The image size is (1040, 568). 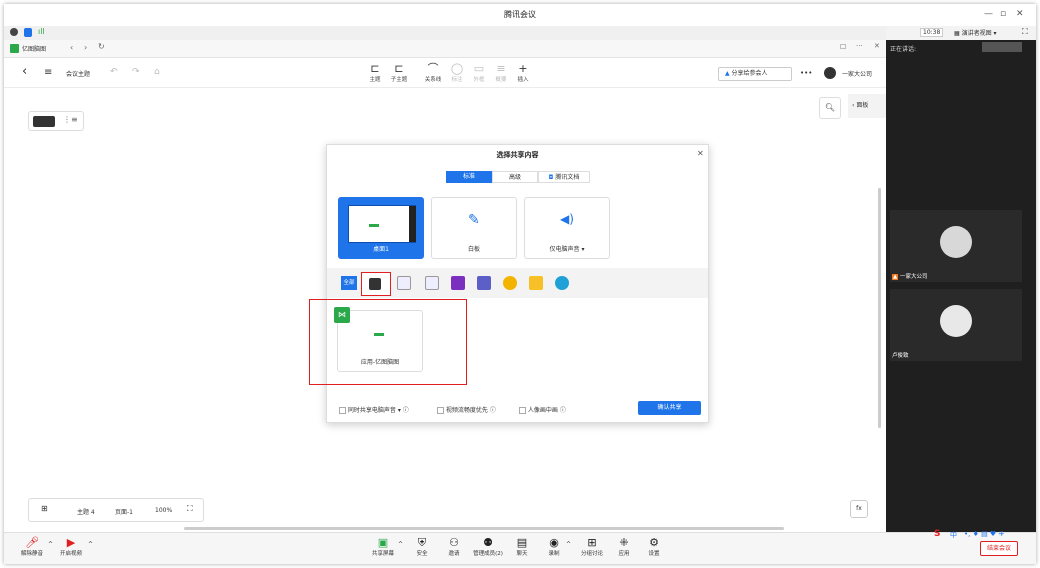 I want to click on title-bar: 腾讯会议 — ▫ ✕, so click(x=520, y=15).